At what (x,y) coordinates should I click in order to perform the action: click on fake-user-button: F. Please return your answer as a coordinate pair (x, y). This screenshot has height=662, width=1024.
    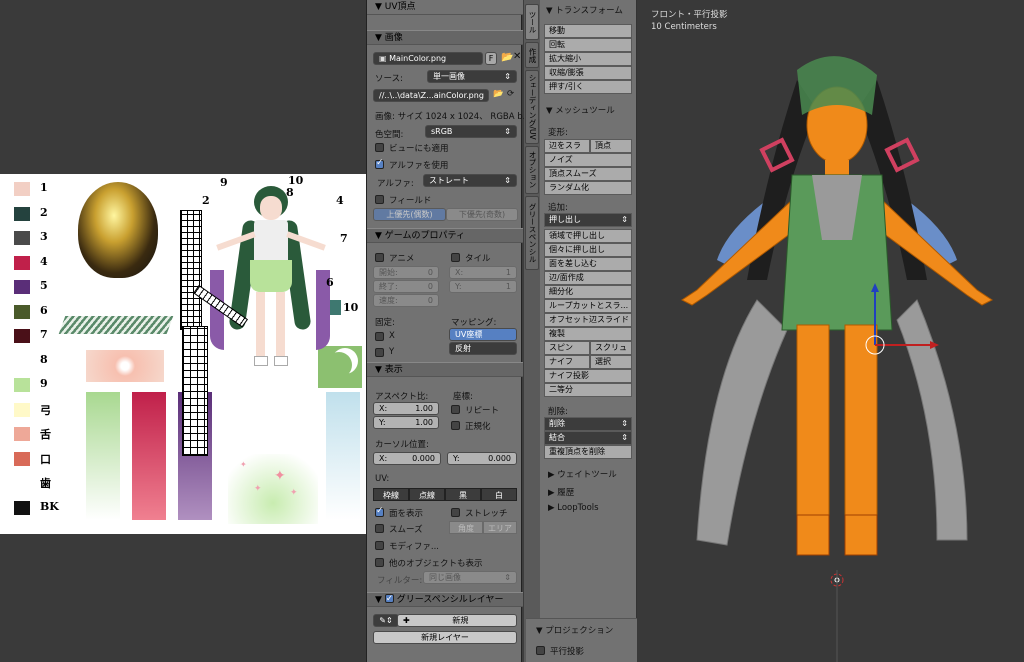
    Looking at the image, I should click on (491, 58).